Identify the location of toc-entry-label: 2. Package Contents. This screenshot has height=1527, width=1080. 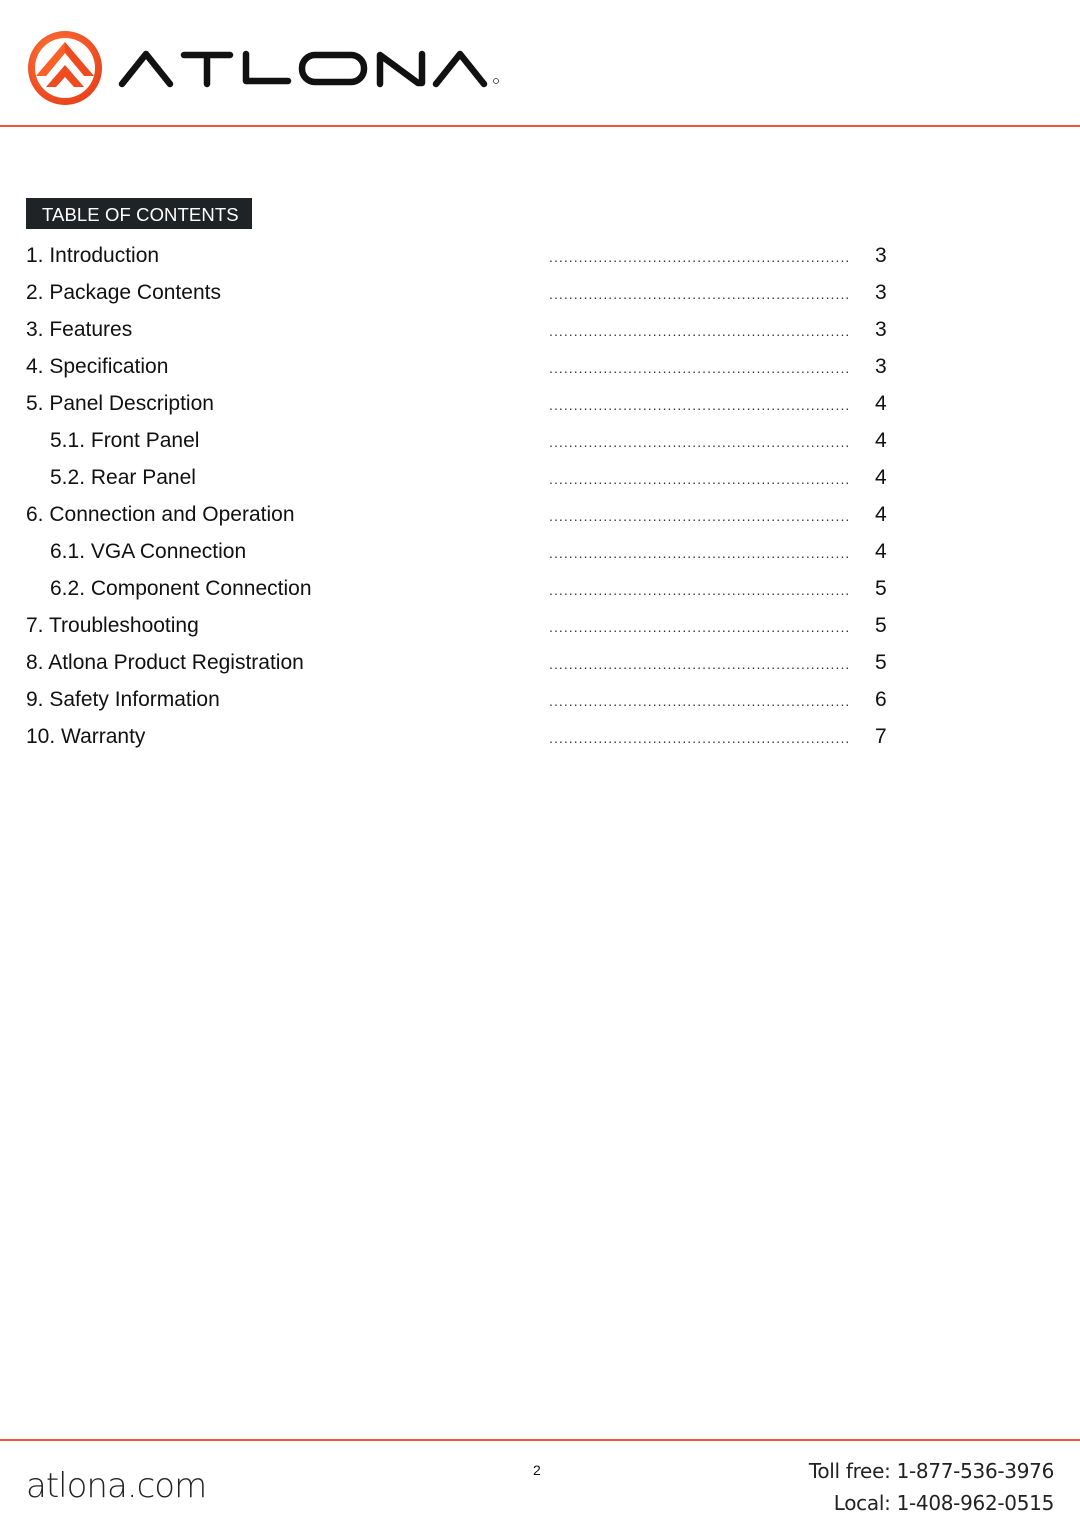
(123, 293).